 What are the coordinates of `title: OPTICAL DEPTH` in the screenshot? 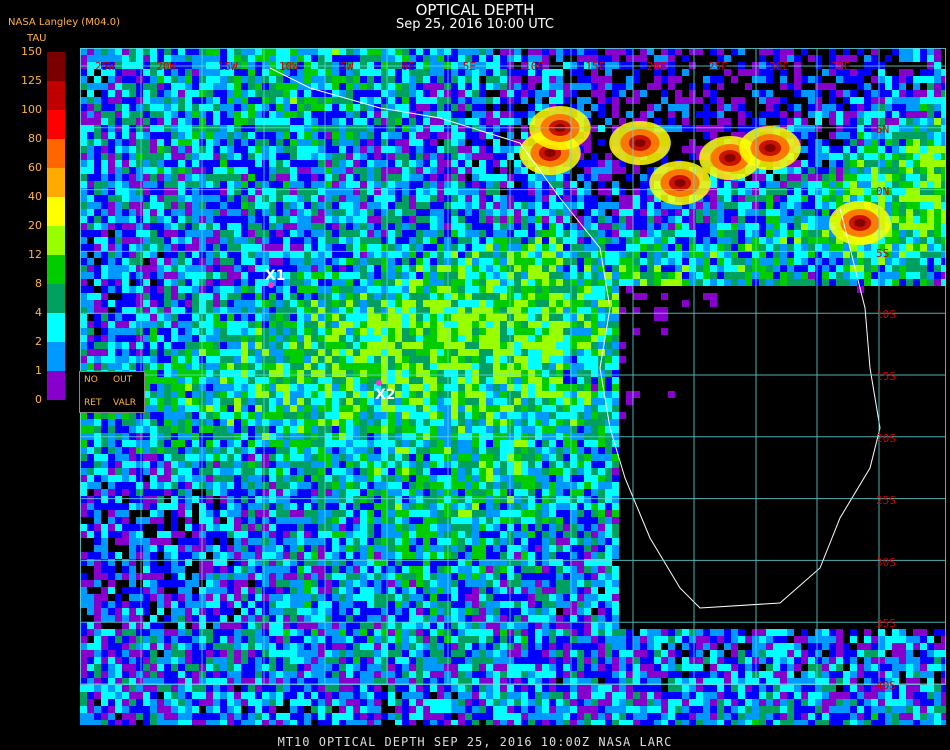 It's located at (475, 10).